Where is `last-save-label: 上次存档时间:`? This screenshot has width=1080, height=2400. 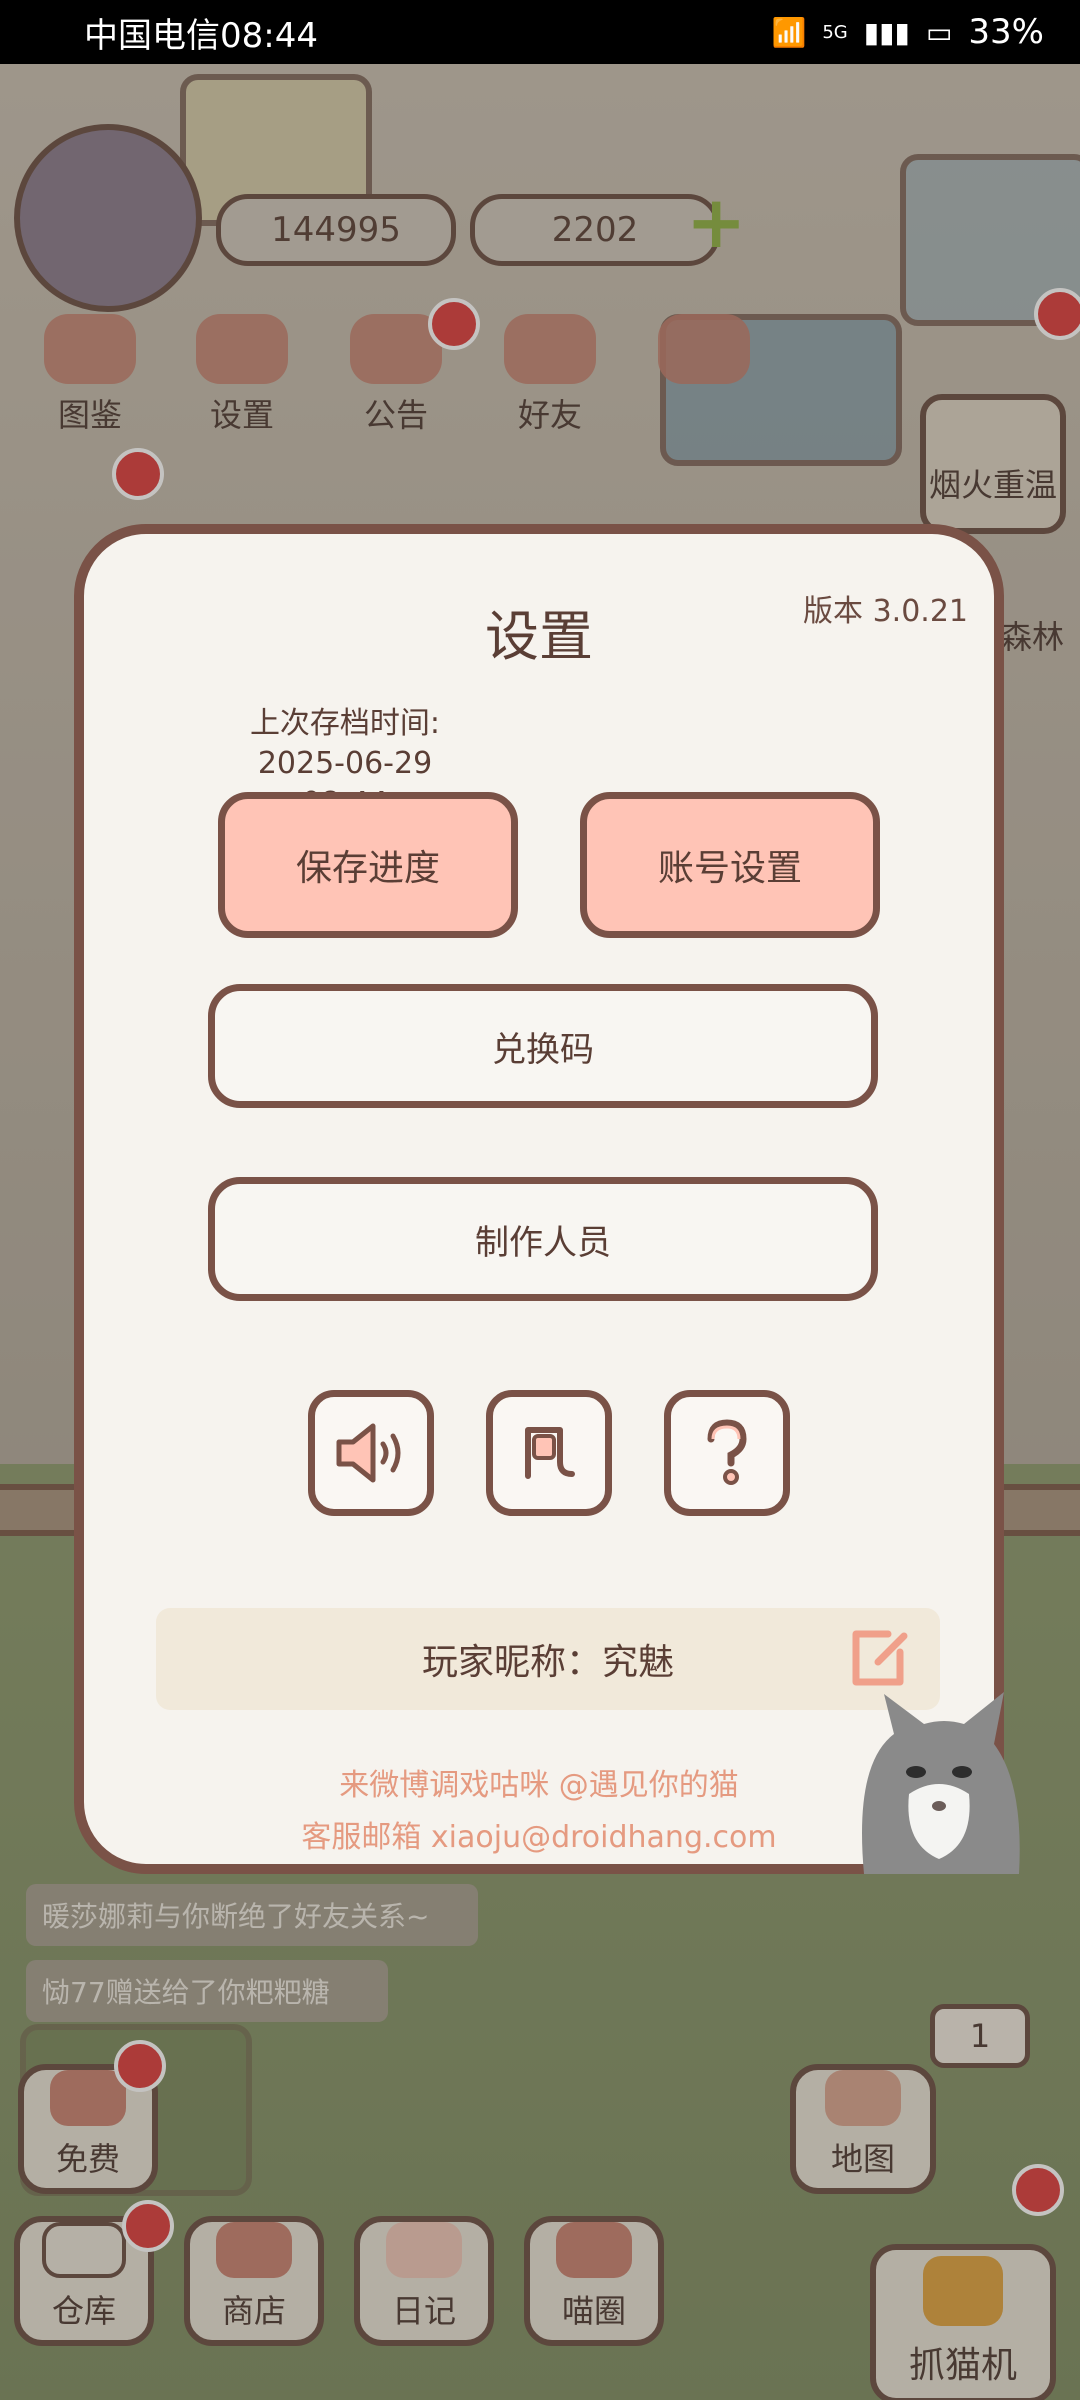 last-save-label: 上次存档时间: is located at coordinates (345, 723).